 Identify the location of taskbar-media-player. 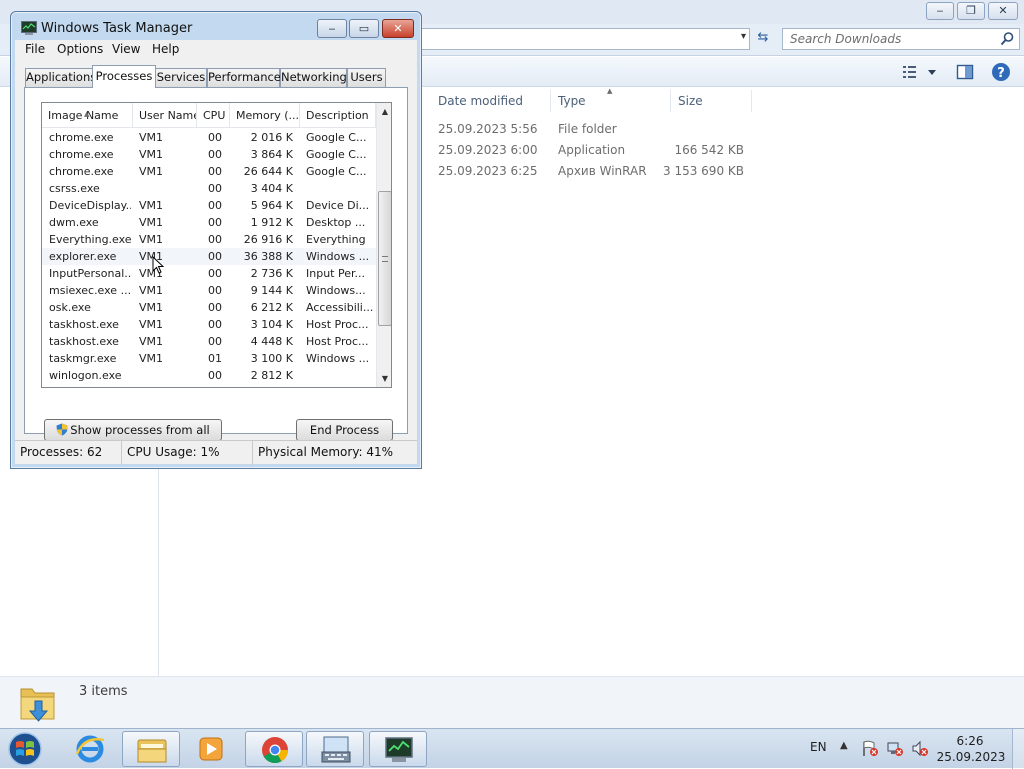
(211, 749).